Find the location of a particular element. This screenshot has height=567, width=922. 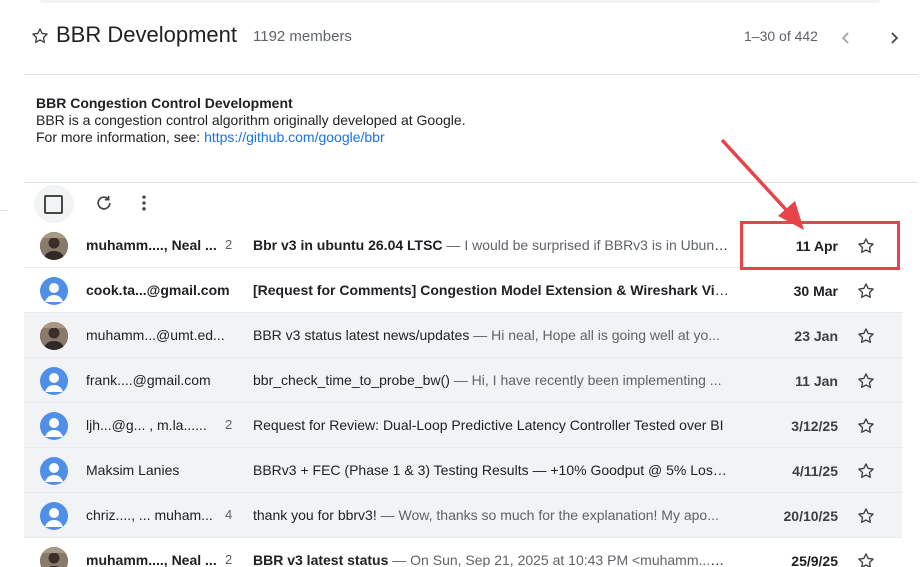

about-title: BBR Congestion Control Development is located at coordinates (164, 103).